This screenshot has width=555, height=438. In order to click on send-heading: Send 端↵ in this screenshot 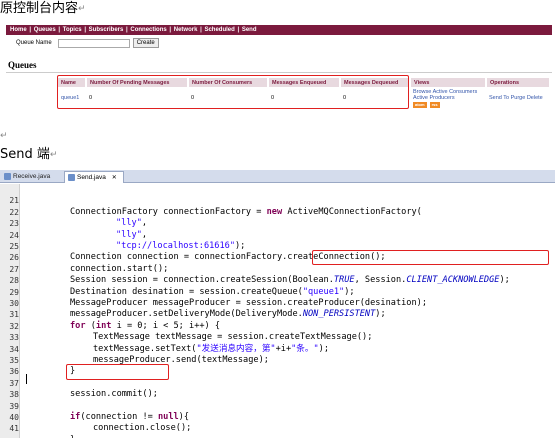, I will do `click(28, 155)`.